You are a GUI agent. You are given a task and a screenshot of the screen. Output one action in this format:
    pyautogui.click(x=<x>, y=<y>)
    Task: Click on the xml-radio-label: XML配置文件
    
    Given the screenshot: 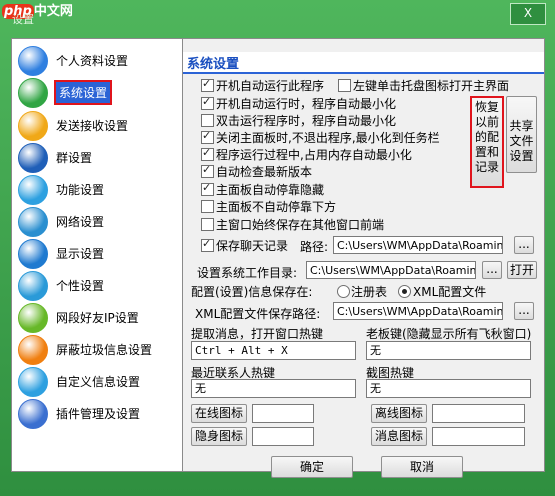 What is the action you would take?
    pyautogui.click(x=450, y=292)
    